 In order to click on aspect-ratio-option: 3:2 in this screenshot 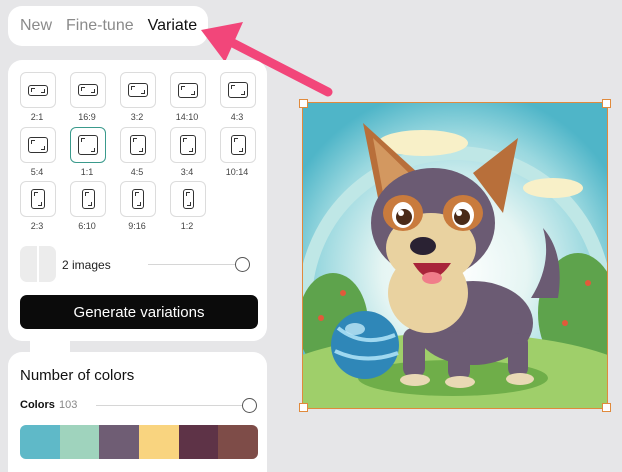, I will do `click(138, 98)`.